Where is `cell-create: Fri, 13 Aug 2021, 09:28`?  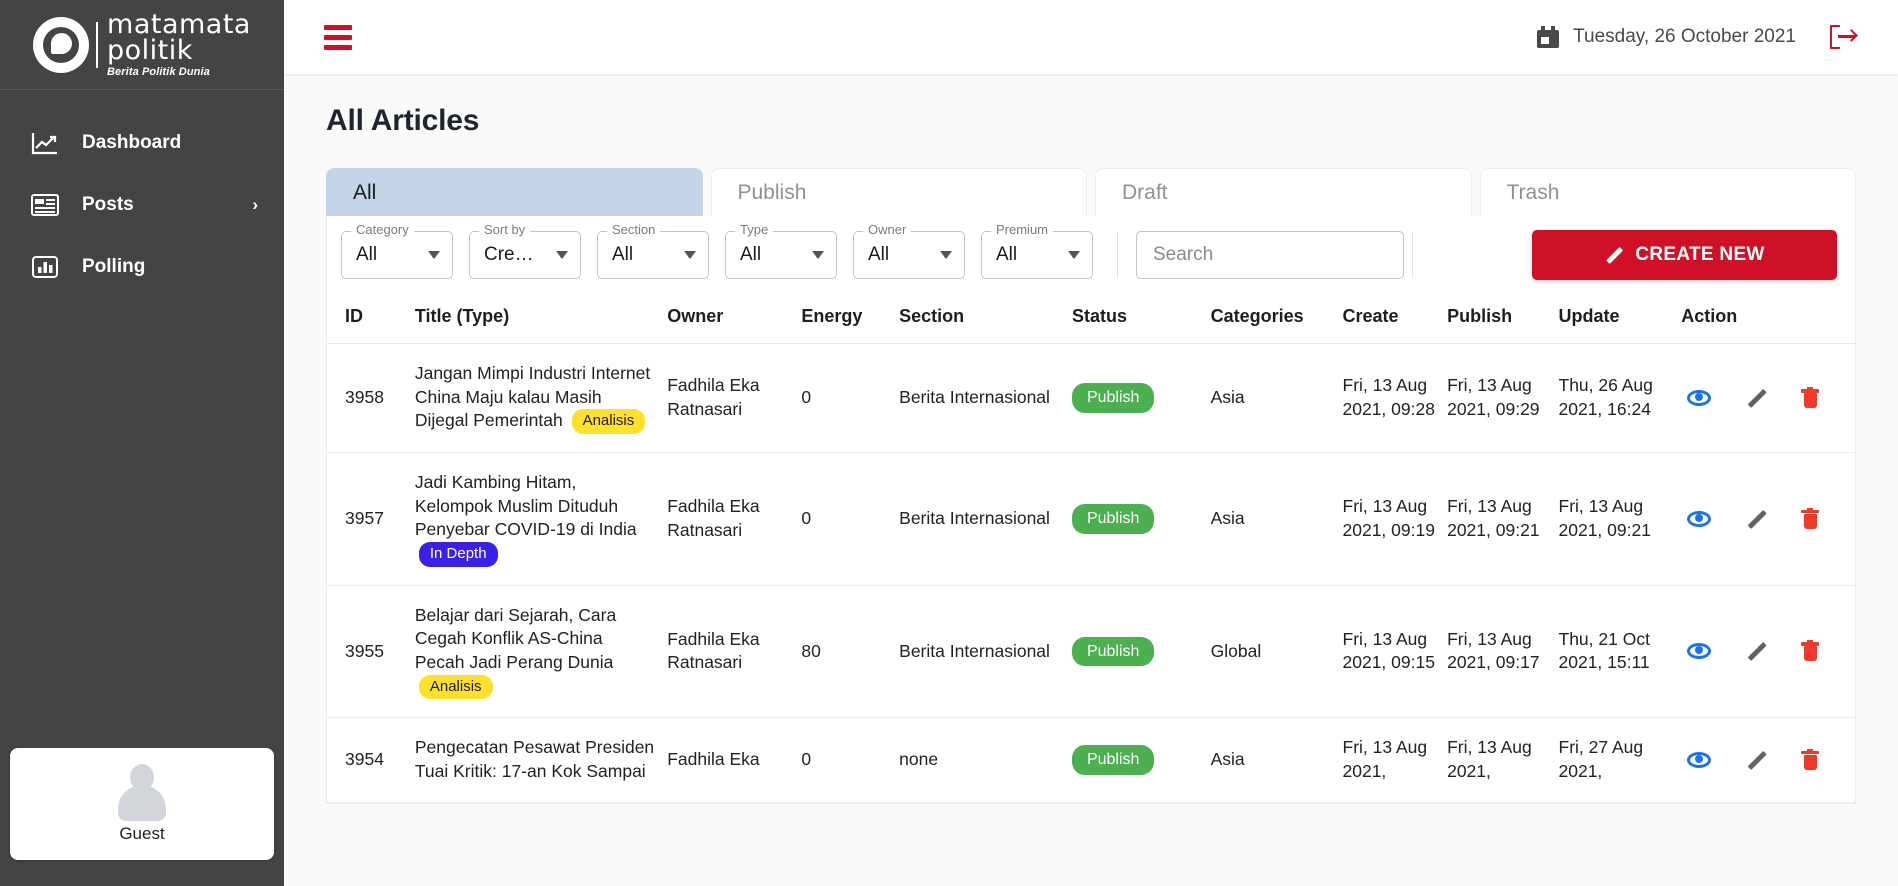 cell-create: Fri, 13 Aug 2021, 09:28 is located at coordinates (1389, 398).